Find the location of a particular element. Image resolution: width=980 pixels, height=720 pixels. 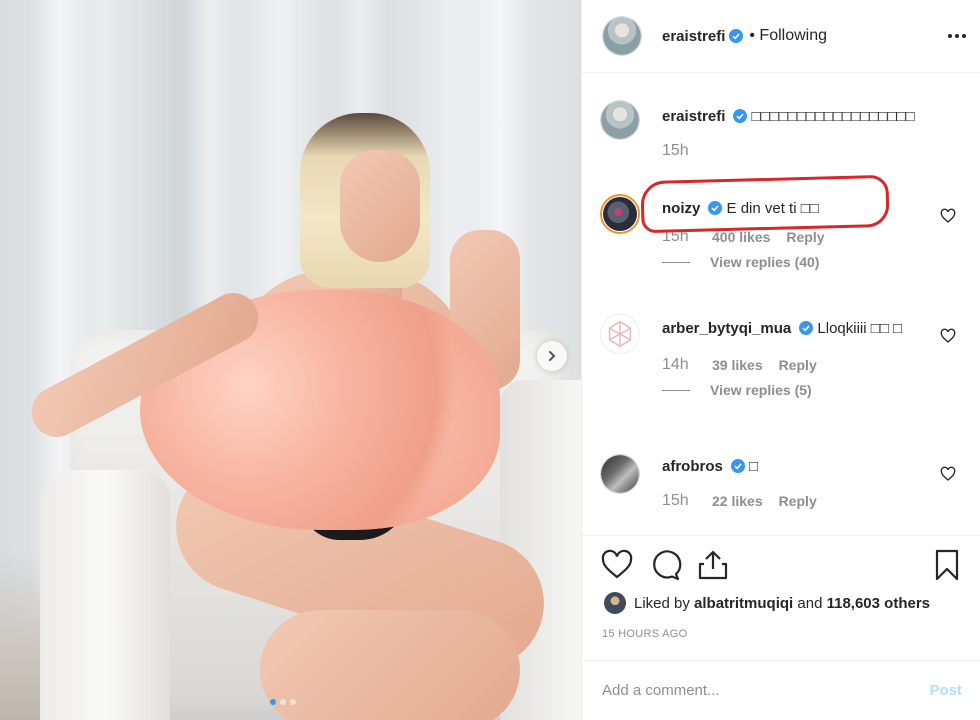

comment-time: 14h is located at coordinates (675, 364).